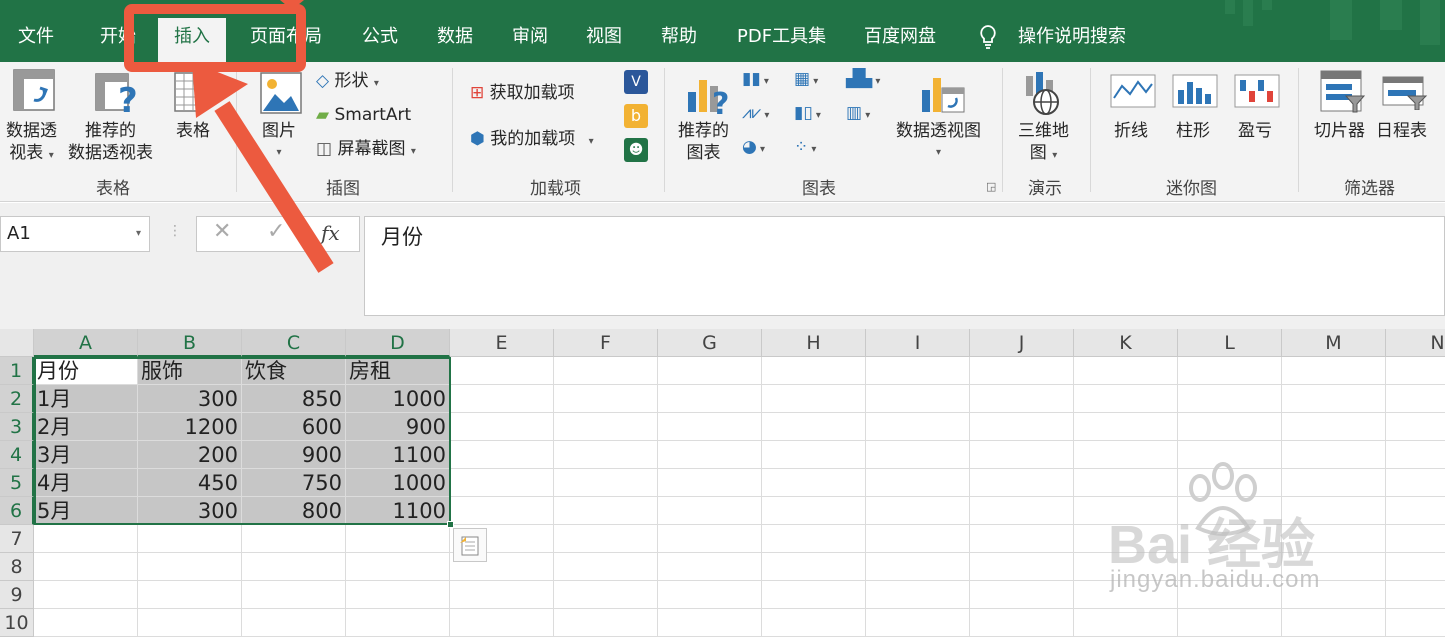  Describe the element at coordinates (222, 231) in the screenshot. I see `cancel-icon: ✕` at that location.